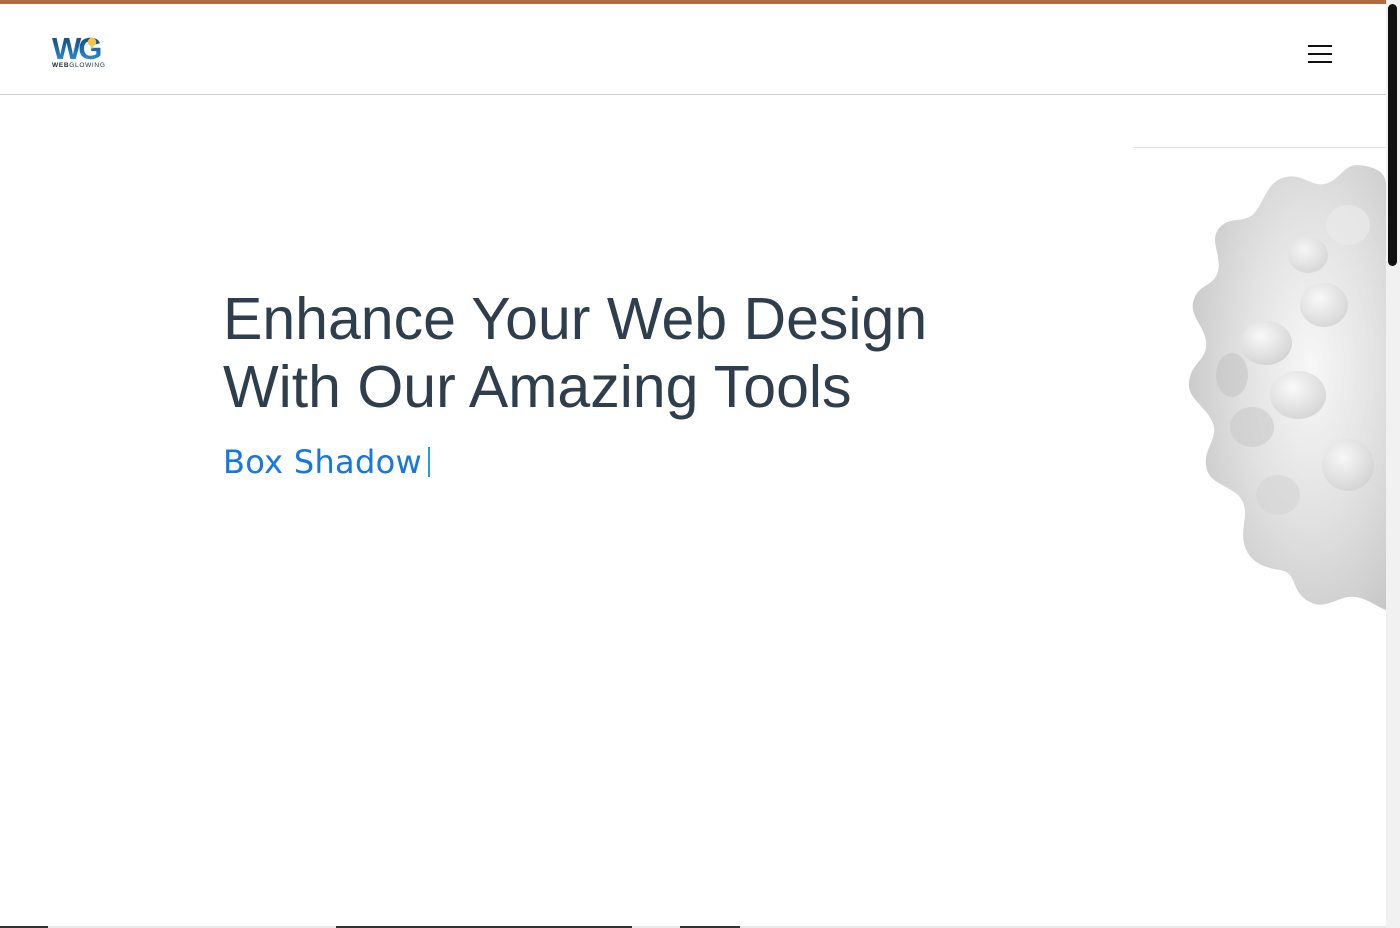 The width and height of the screenshot is (1400, 928). I want to click on typed-tool-name: Box Shadow, so click(326, 462).